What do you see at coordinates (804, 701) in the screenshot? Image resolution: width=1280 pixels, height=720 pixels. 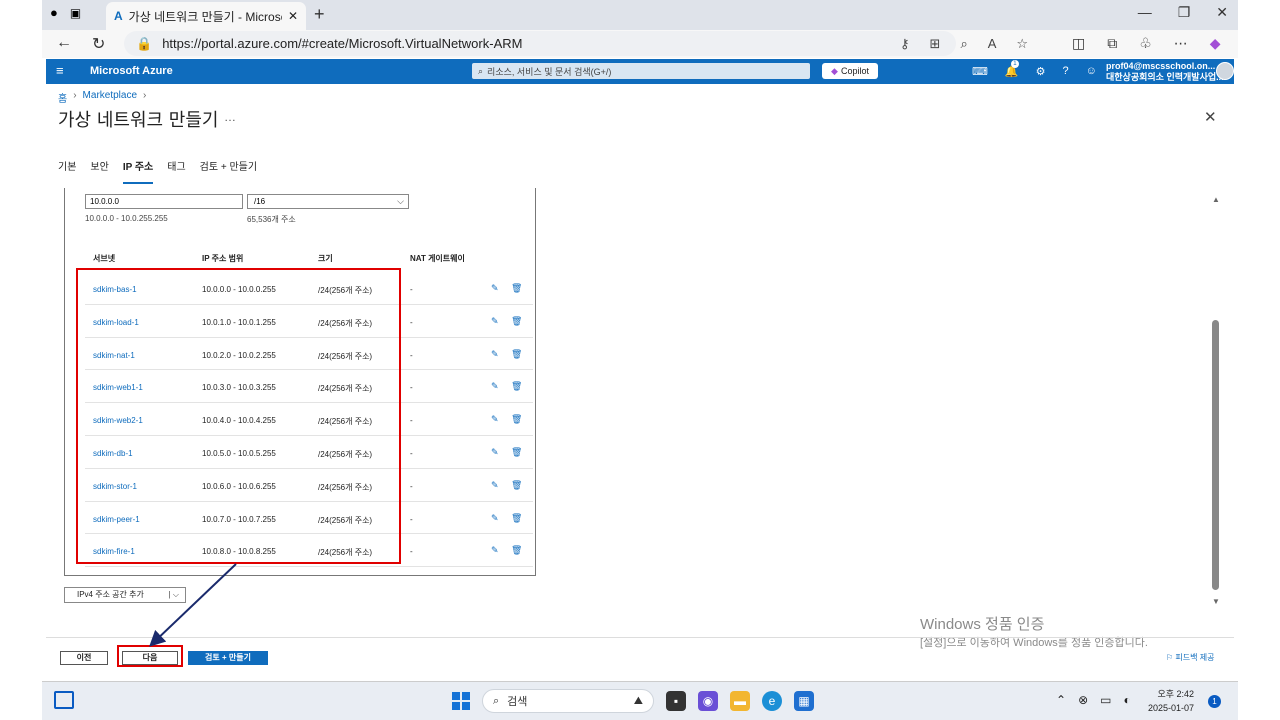 I see `store-icon: ▦` at bounding box center [804, 701].